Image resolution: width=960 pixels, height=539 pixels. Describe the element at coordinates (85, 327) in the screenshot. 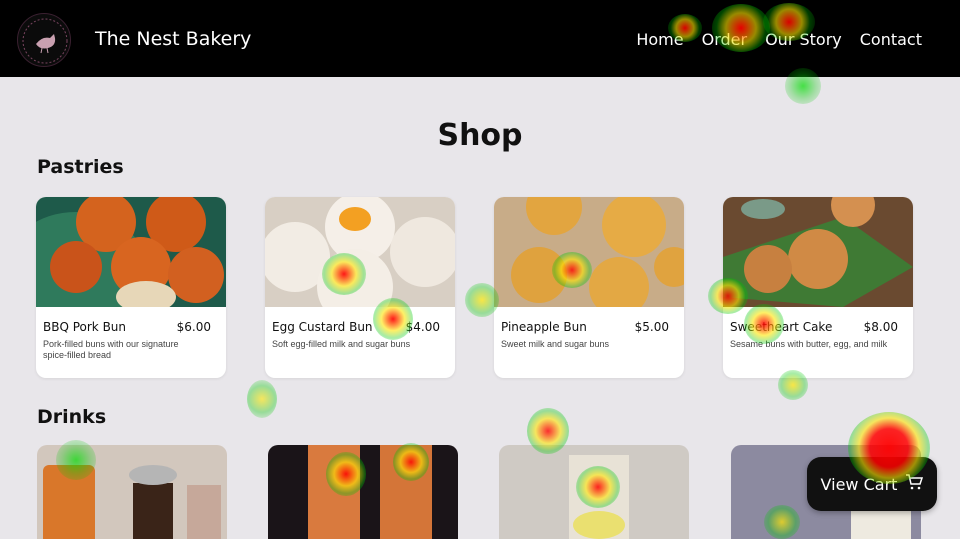

I see `product-name: BBQ Pork Bun` at that location.